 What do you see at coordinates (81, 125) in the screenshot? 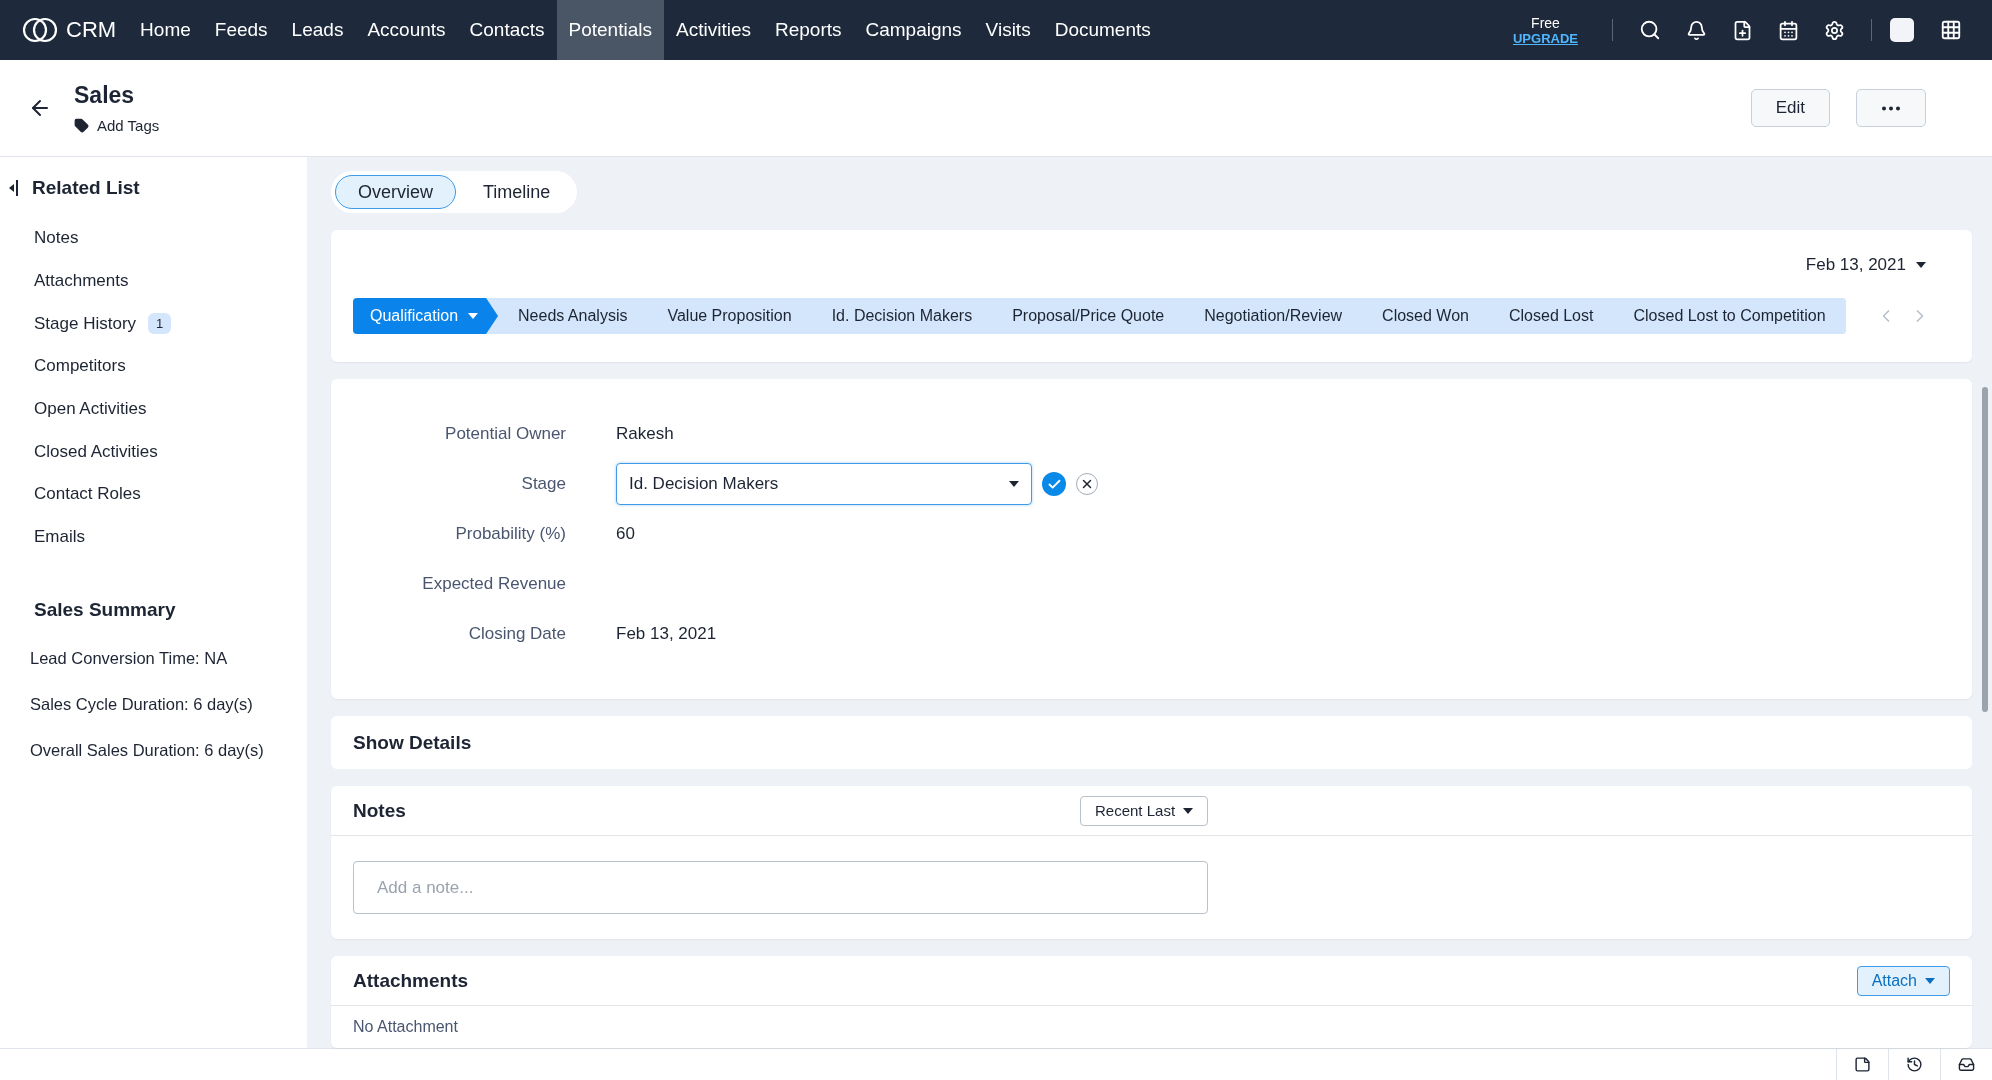
I see `tag-icon` at bounding box center [81, 125].